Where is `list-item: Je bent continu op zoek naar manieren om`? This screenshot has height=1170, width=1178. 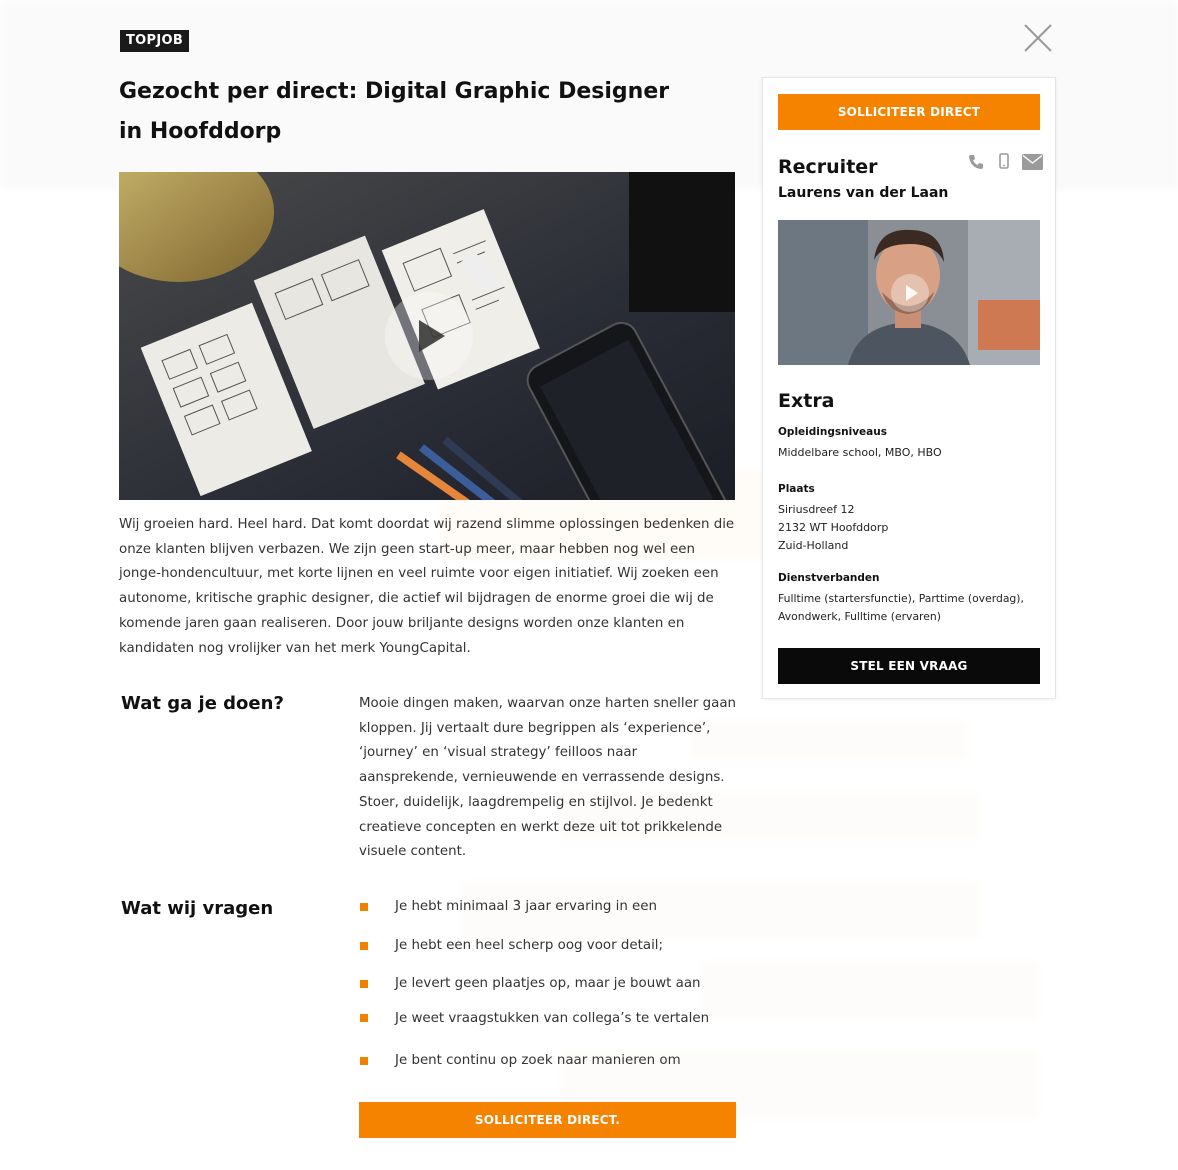
list-item: Je bent continu op zoek naar manieren om is located at coordinates (549, 1068).